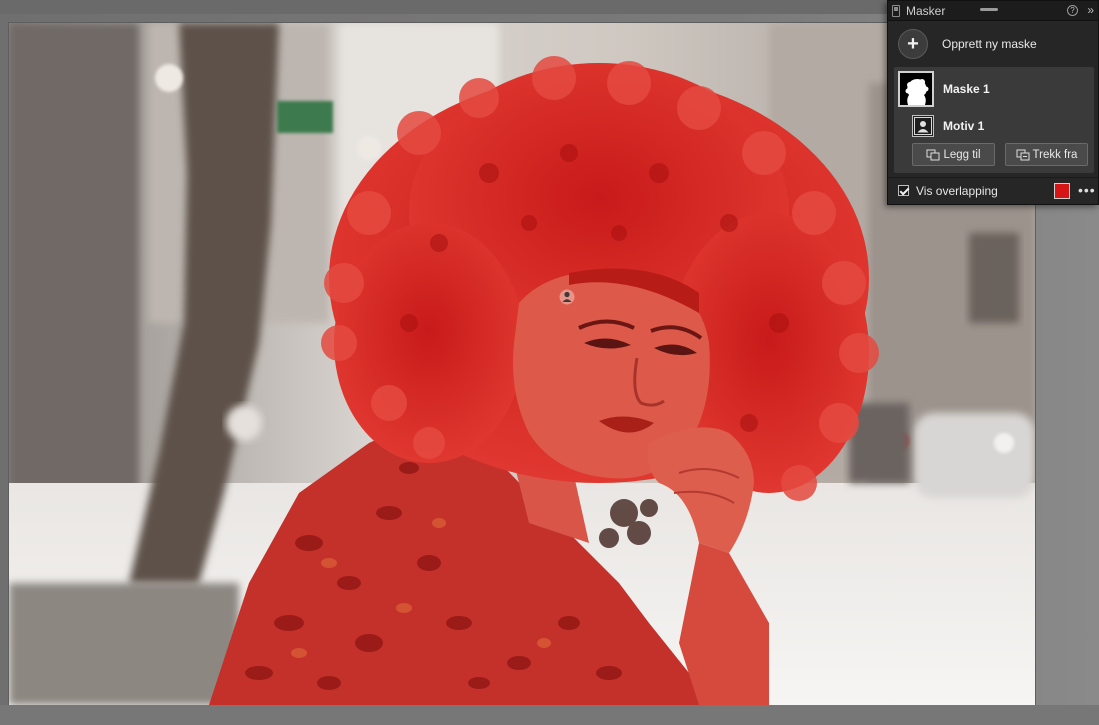 This screenshot has height=725, width=1099. I want to click on create-mask-label: Opprett ny maske, so click(989, 44).